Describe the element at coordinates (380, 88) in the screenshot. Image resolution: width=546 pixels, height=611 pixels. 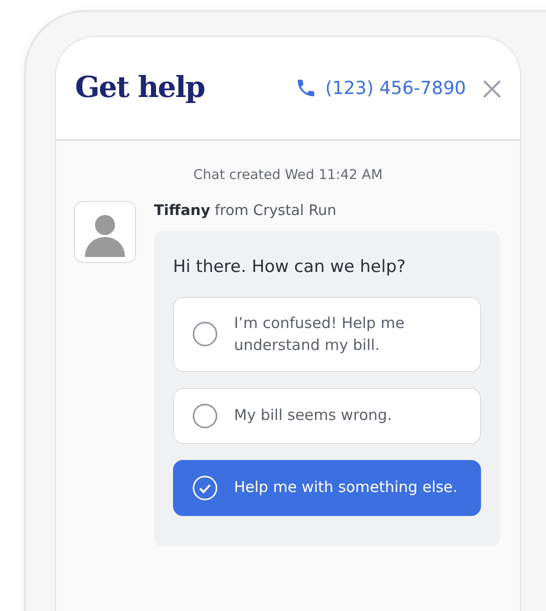
I see `phone-link: (123) 456-7890` at that location.